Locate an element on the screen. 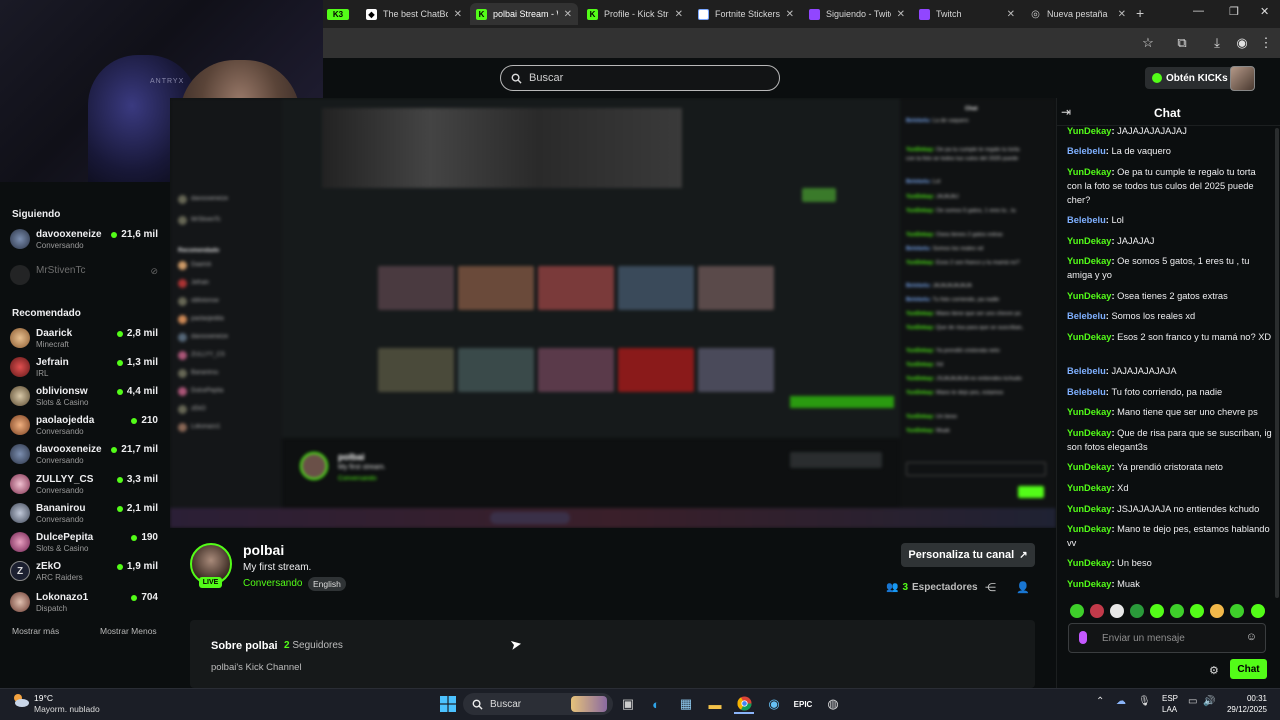 The image size is (1280, 720). customize-channel-button: Personaliza tu canal ↗ is located at coordinates (968, 555).